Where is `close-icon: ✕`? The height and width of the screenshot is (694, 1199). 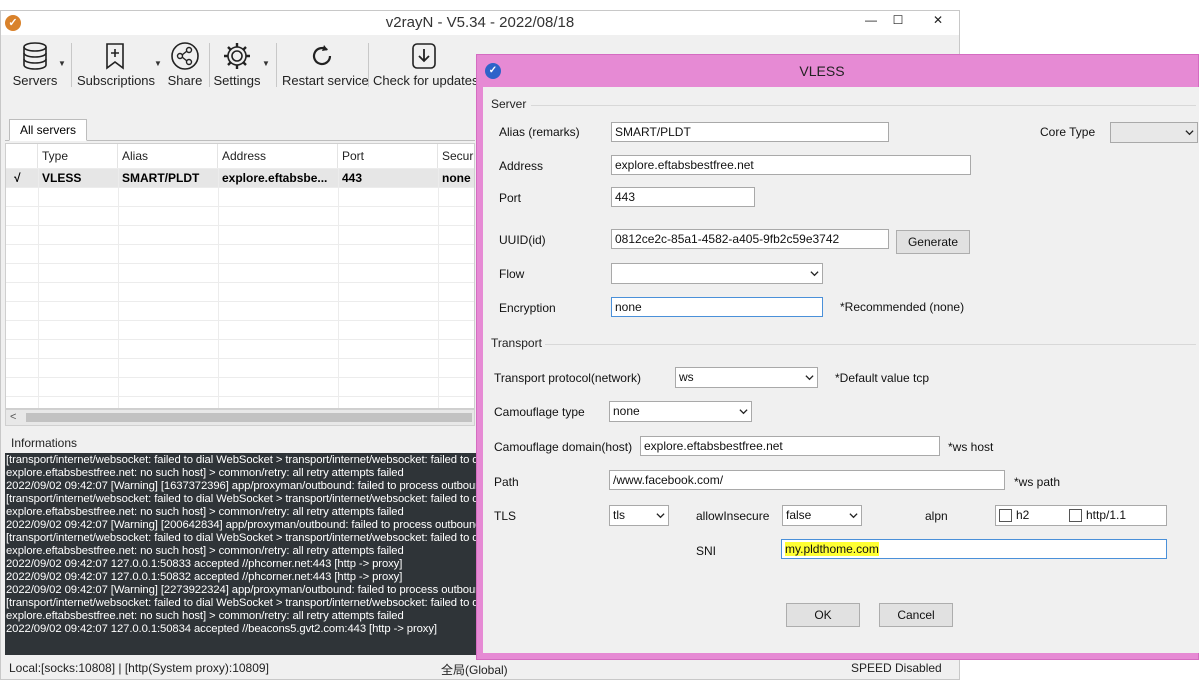
close-icon: ✕ is located at coordinates (938, 21).